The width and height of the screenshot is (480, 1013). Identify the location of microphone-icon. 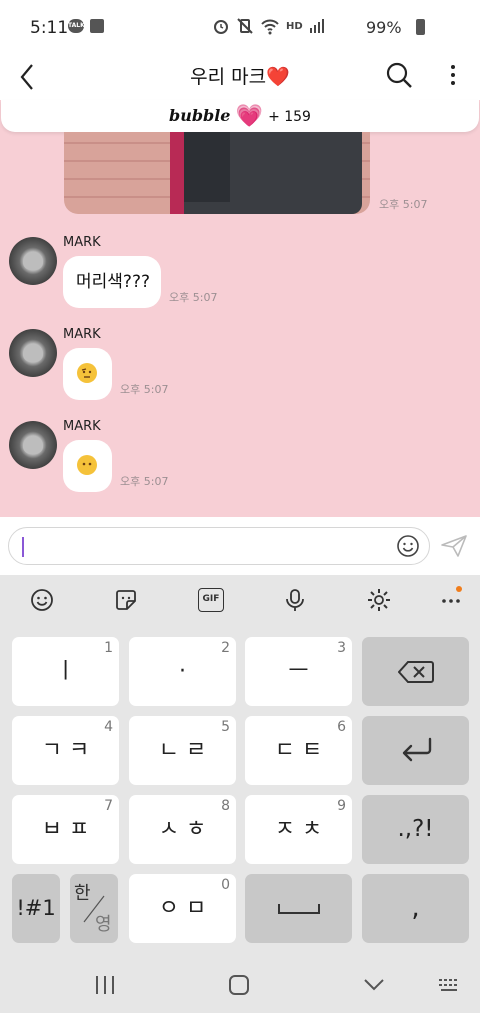
(295, 600).